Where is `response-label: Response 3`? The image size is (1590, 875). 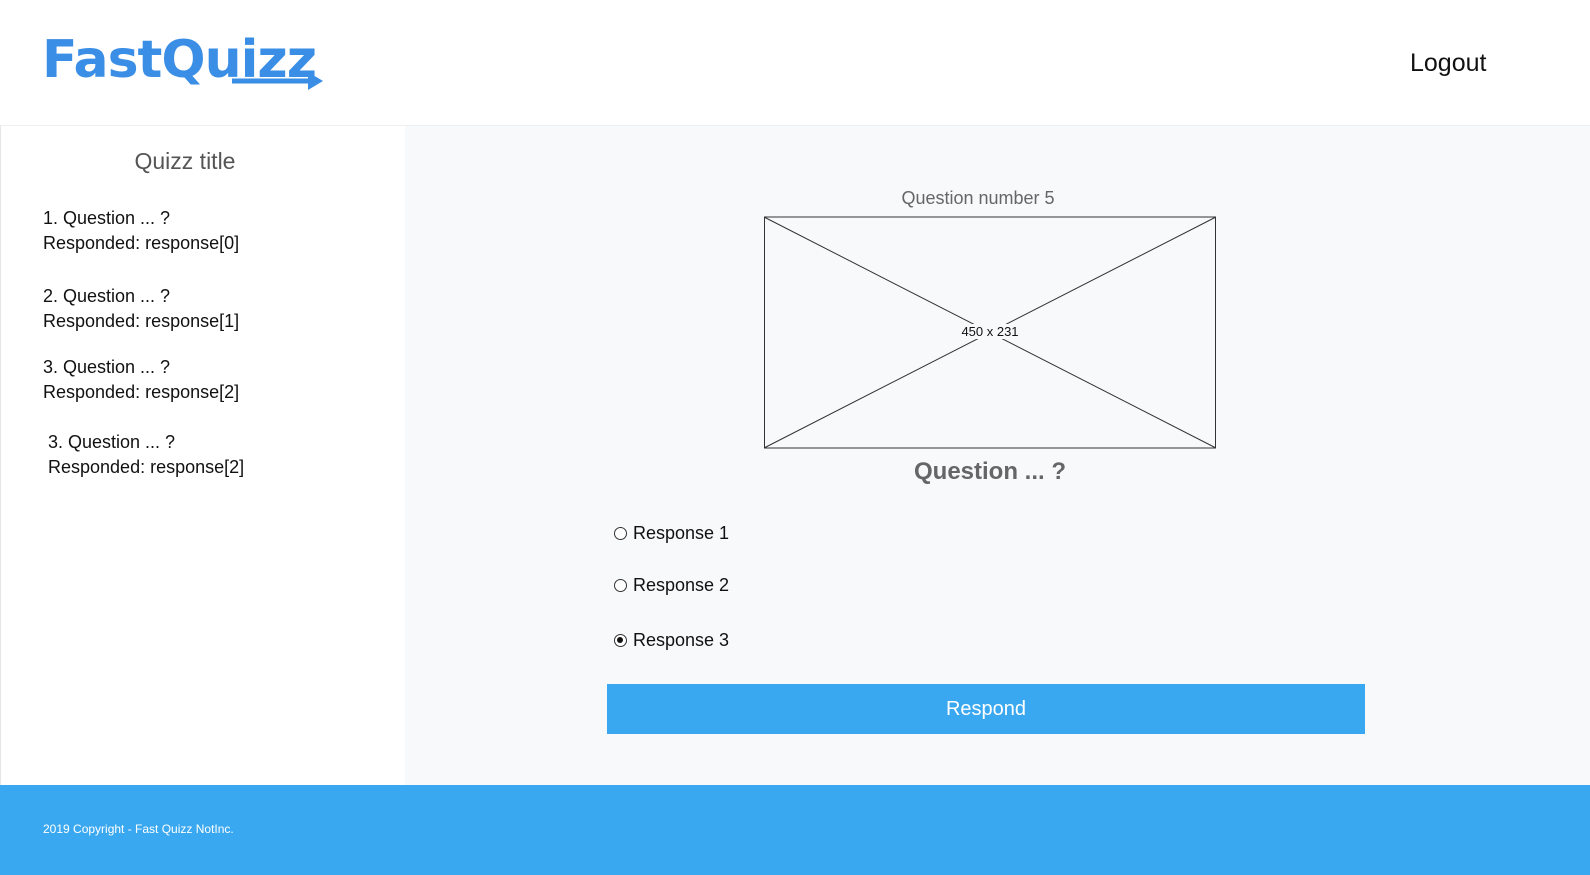 response-label: Response 3 is located at coordinates (681, 640).